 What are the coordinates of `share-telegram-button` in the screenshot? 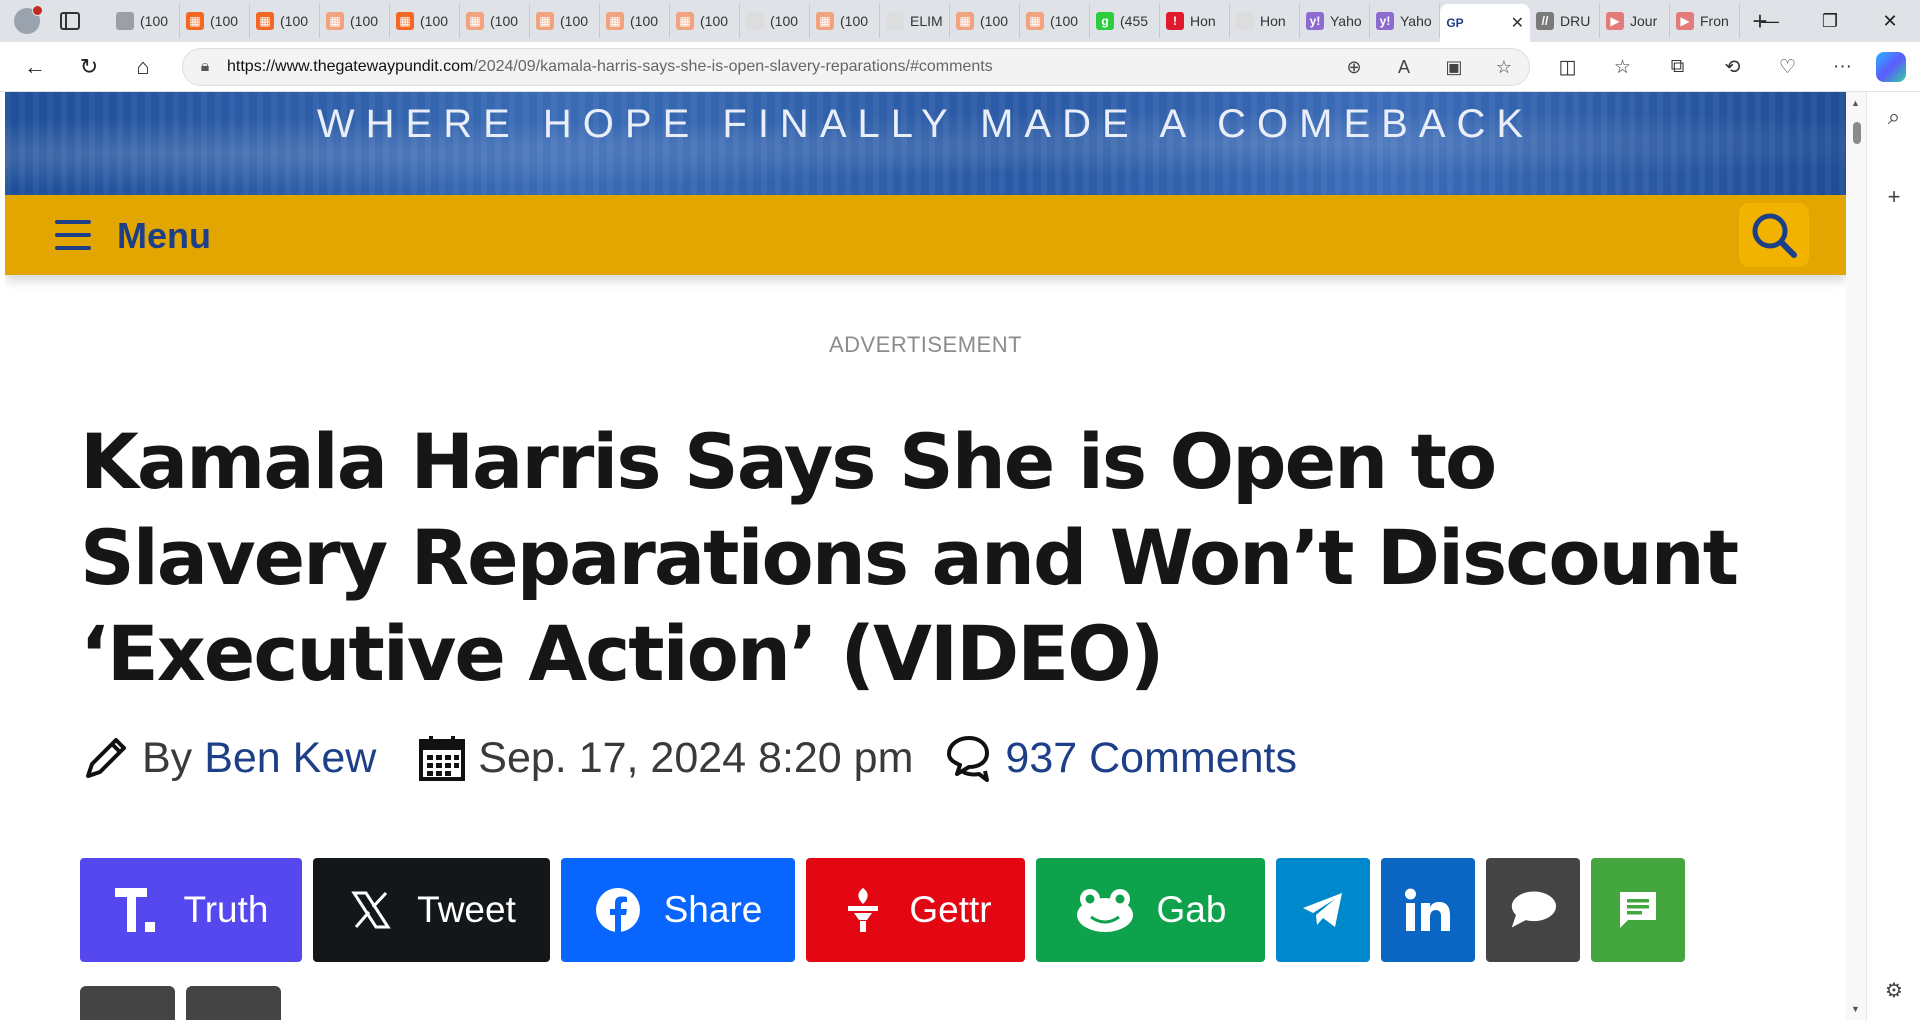 It's located at (1323, 910).